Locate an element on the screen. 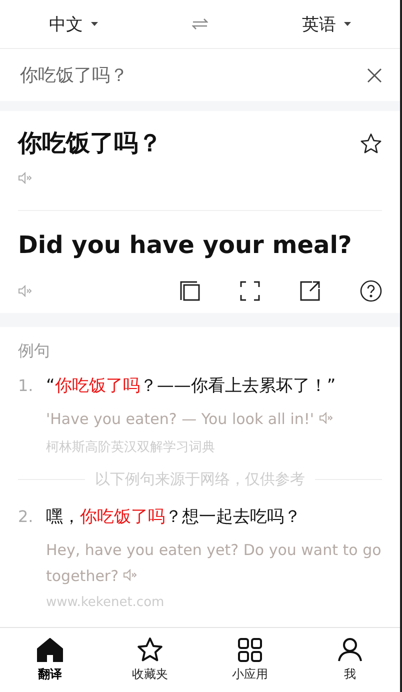 This screenshot has width=402, height=692. help-icon is located at coordinates (371, 291).